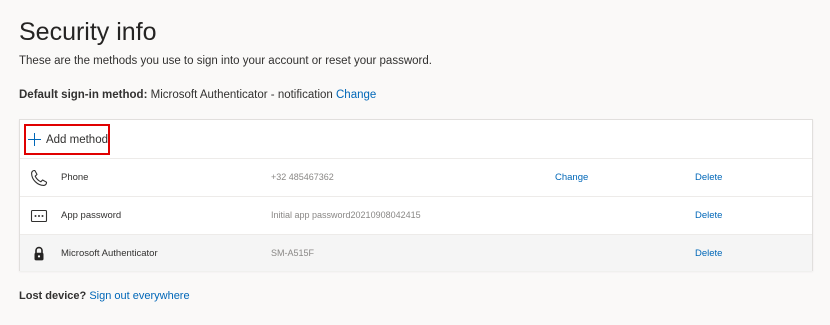  I want to click on add-method-button: Add method, so click(67, 139).